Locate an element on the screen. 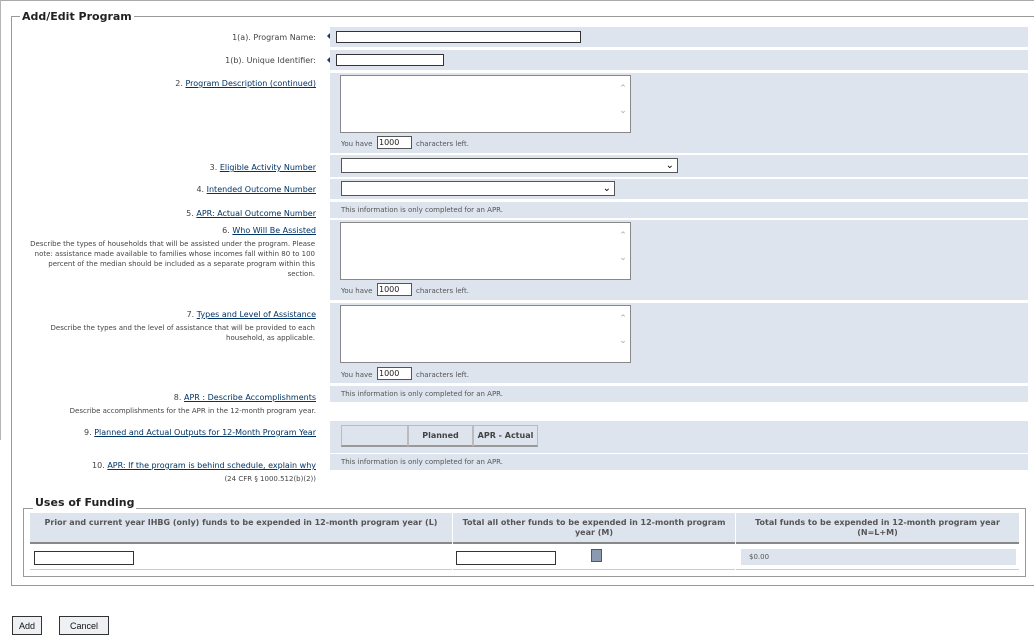  uses-of-funding-title: Uses of Funding is located at coordinates (85, 502).